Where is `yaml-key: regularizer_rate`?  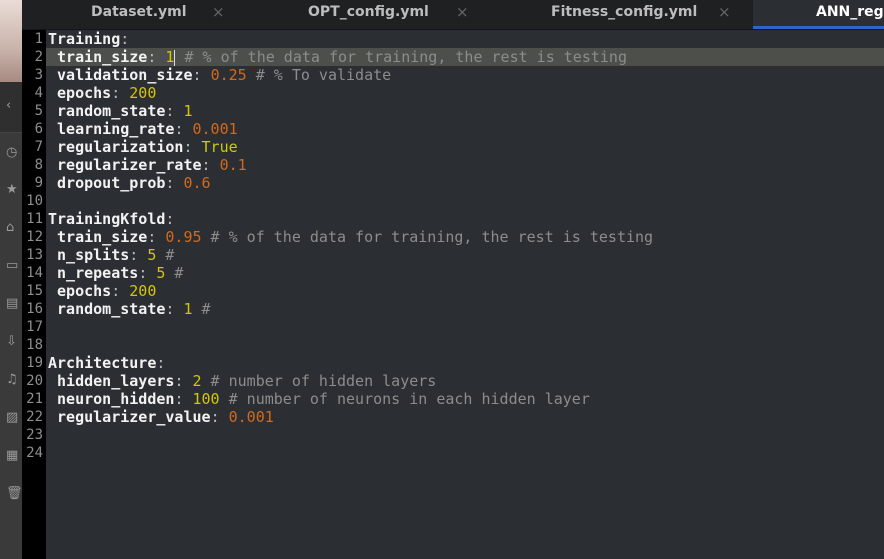 yaml-key: regularizer_rate is located at coordinates (129, 165).